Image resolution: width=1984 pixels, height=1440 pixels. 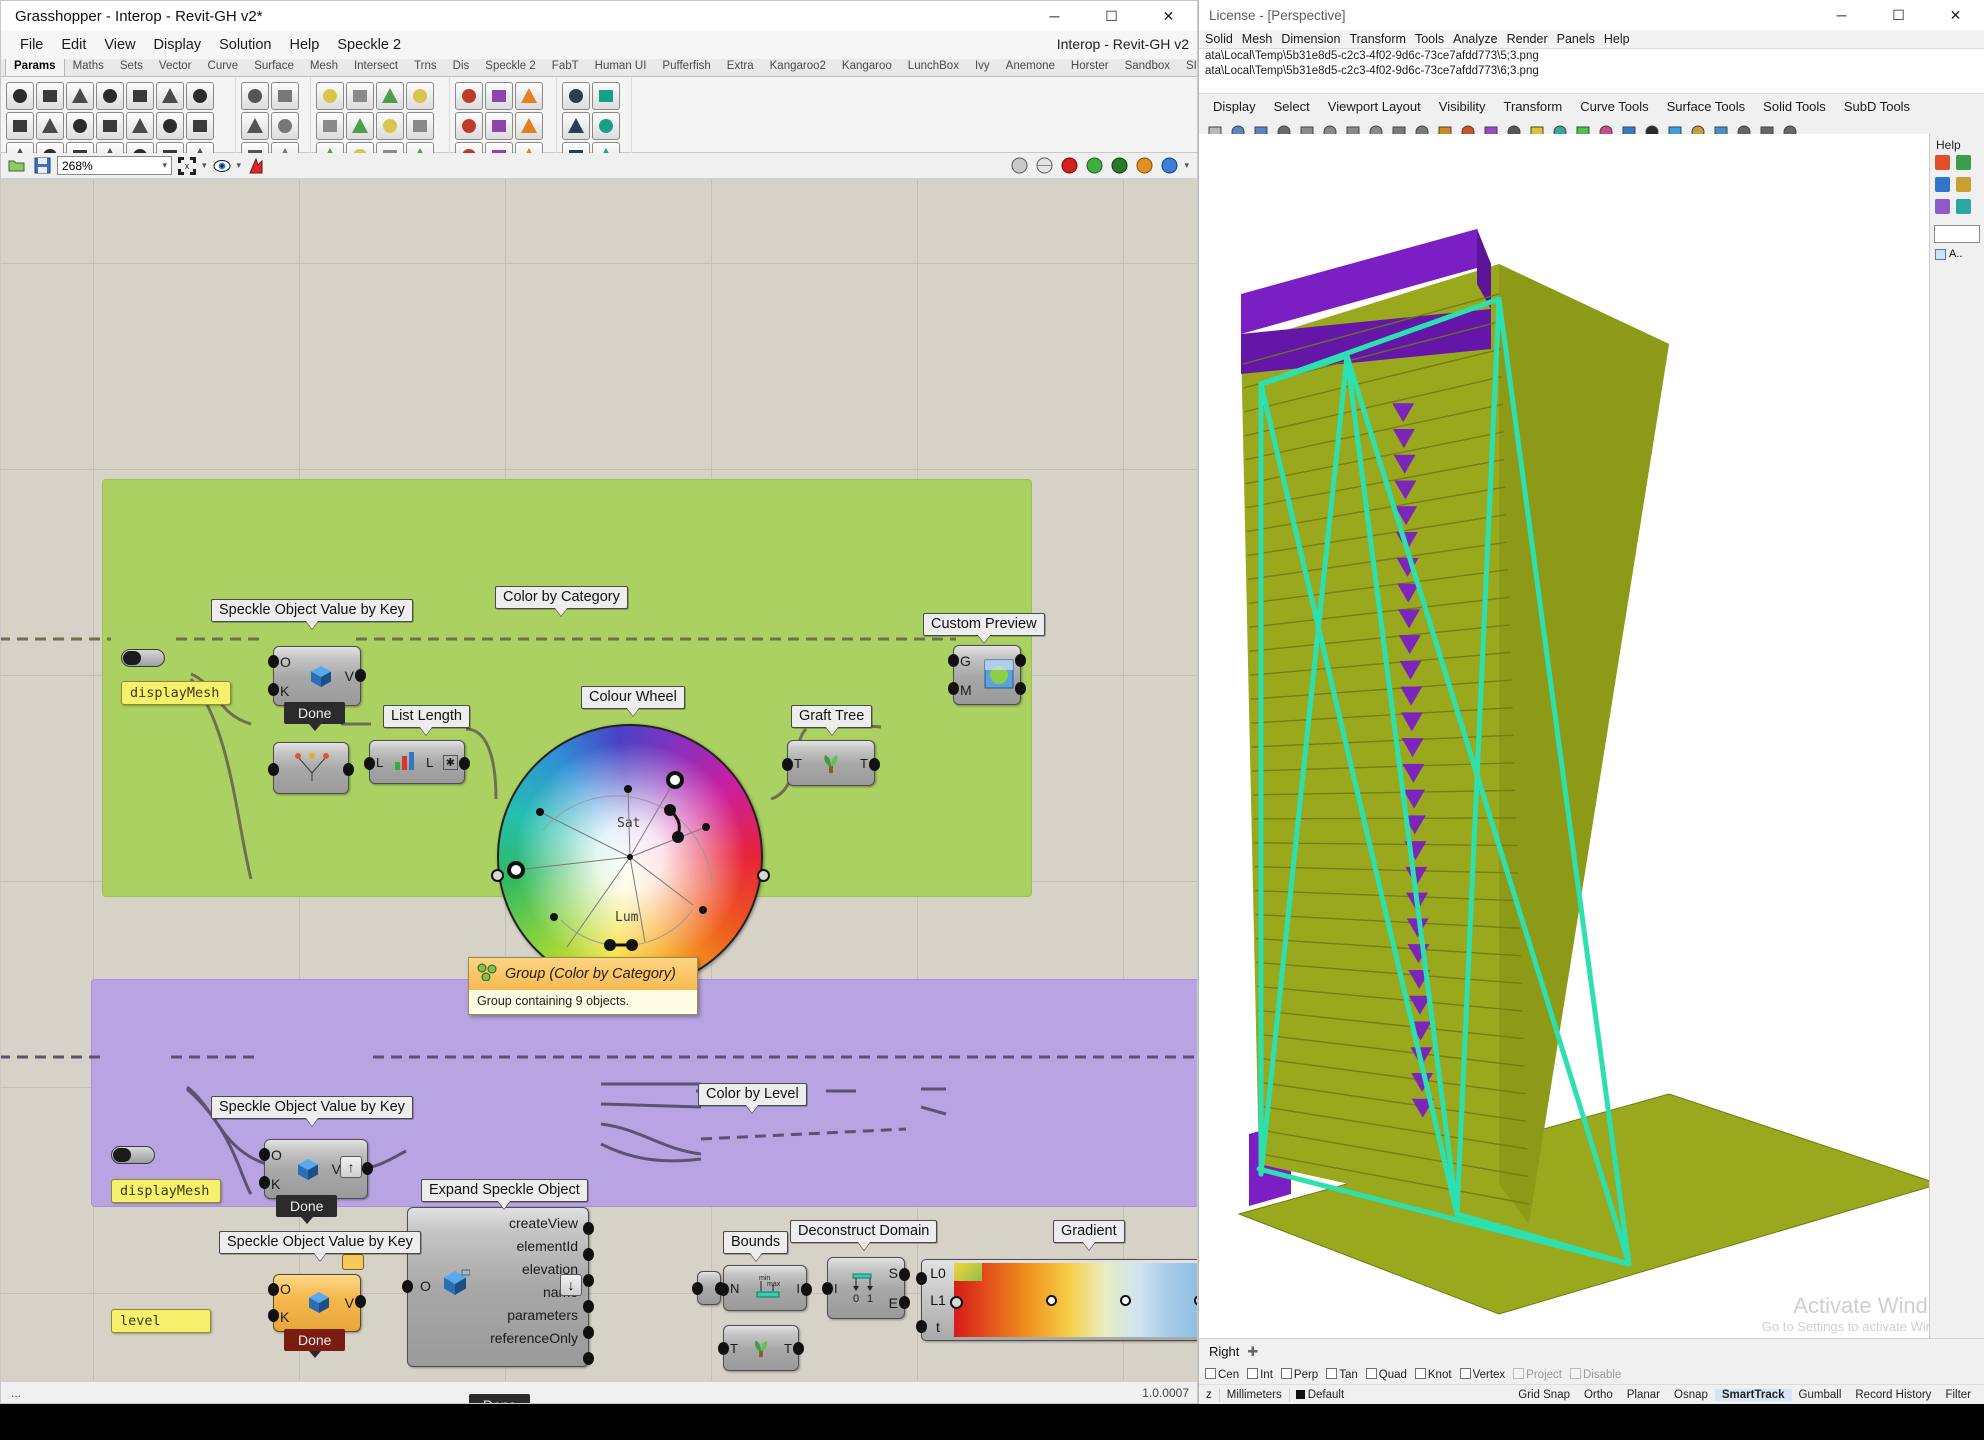 What do you see at coordinates (1056, 1300) in the screenshot?
I see `node-gradient: L0 L1 t` at bounding box center [1056, 1300].